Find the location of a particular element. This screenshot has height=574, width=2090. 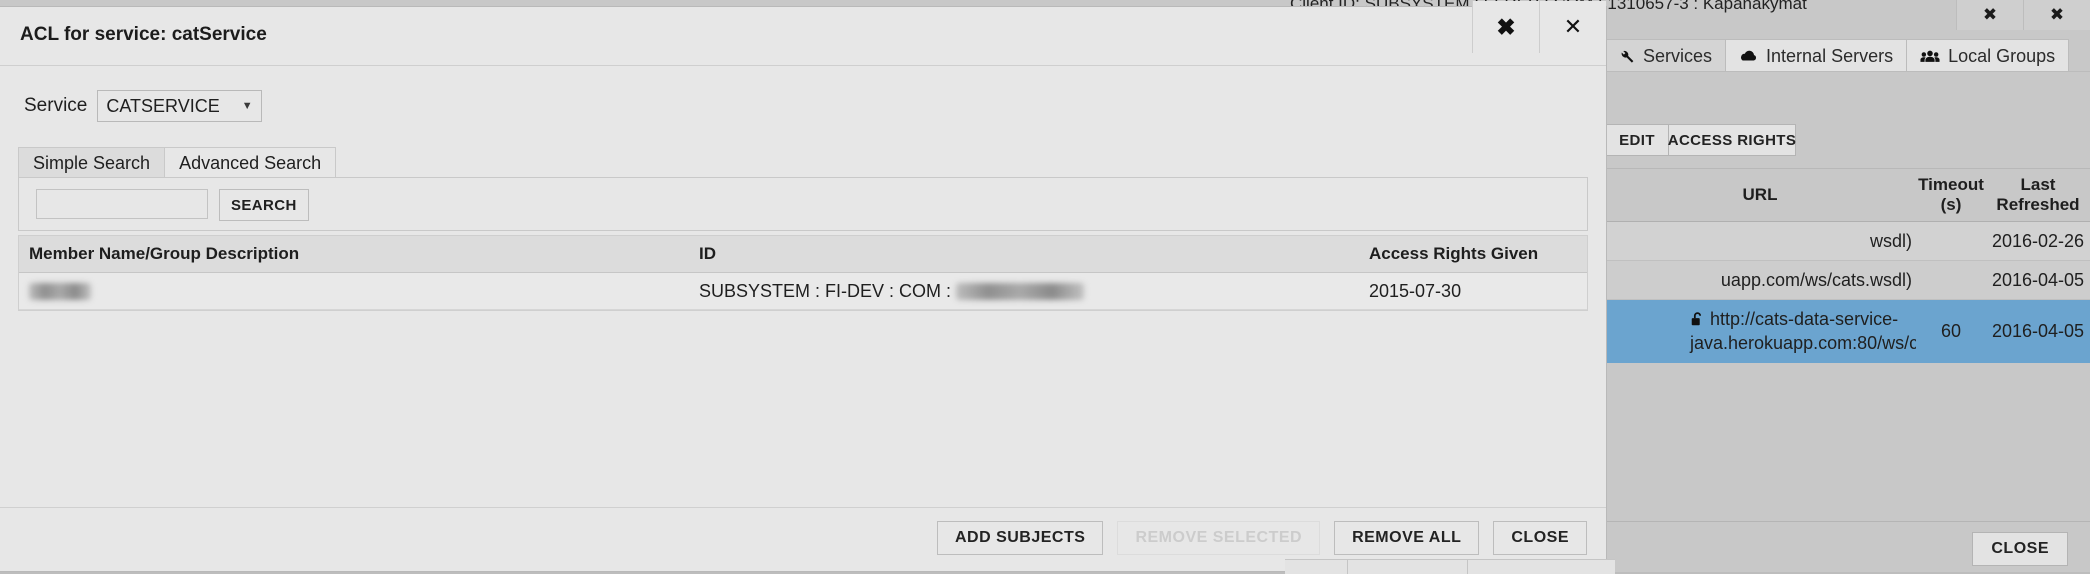

wrench-icon is located at coordinates (1626, 56).